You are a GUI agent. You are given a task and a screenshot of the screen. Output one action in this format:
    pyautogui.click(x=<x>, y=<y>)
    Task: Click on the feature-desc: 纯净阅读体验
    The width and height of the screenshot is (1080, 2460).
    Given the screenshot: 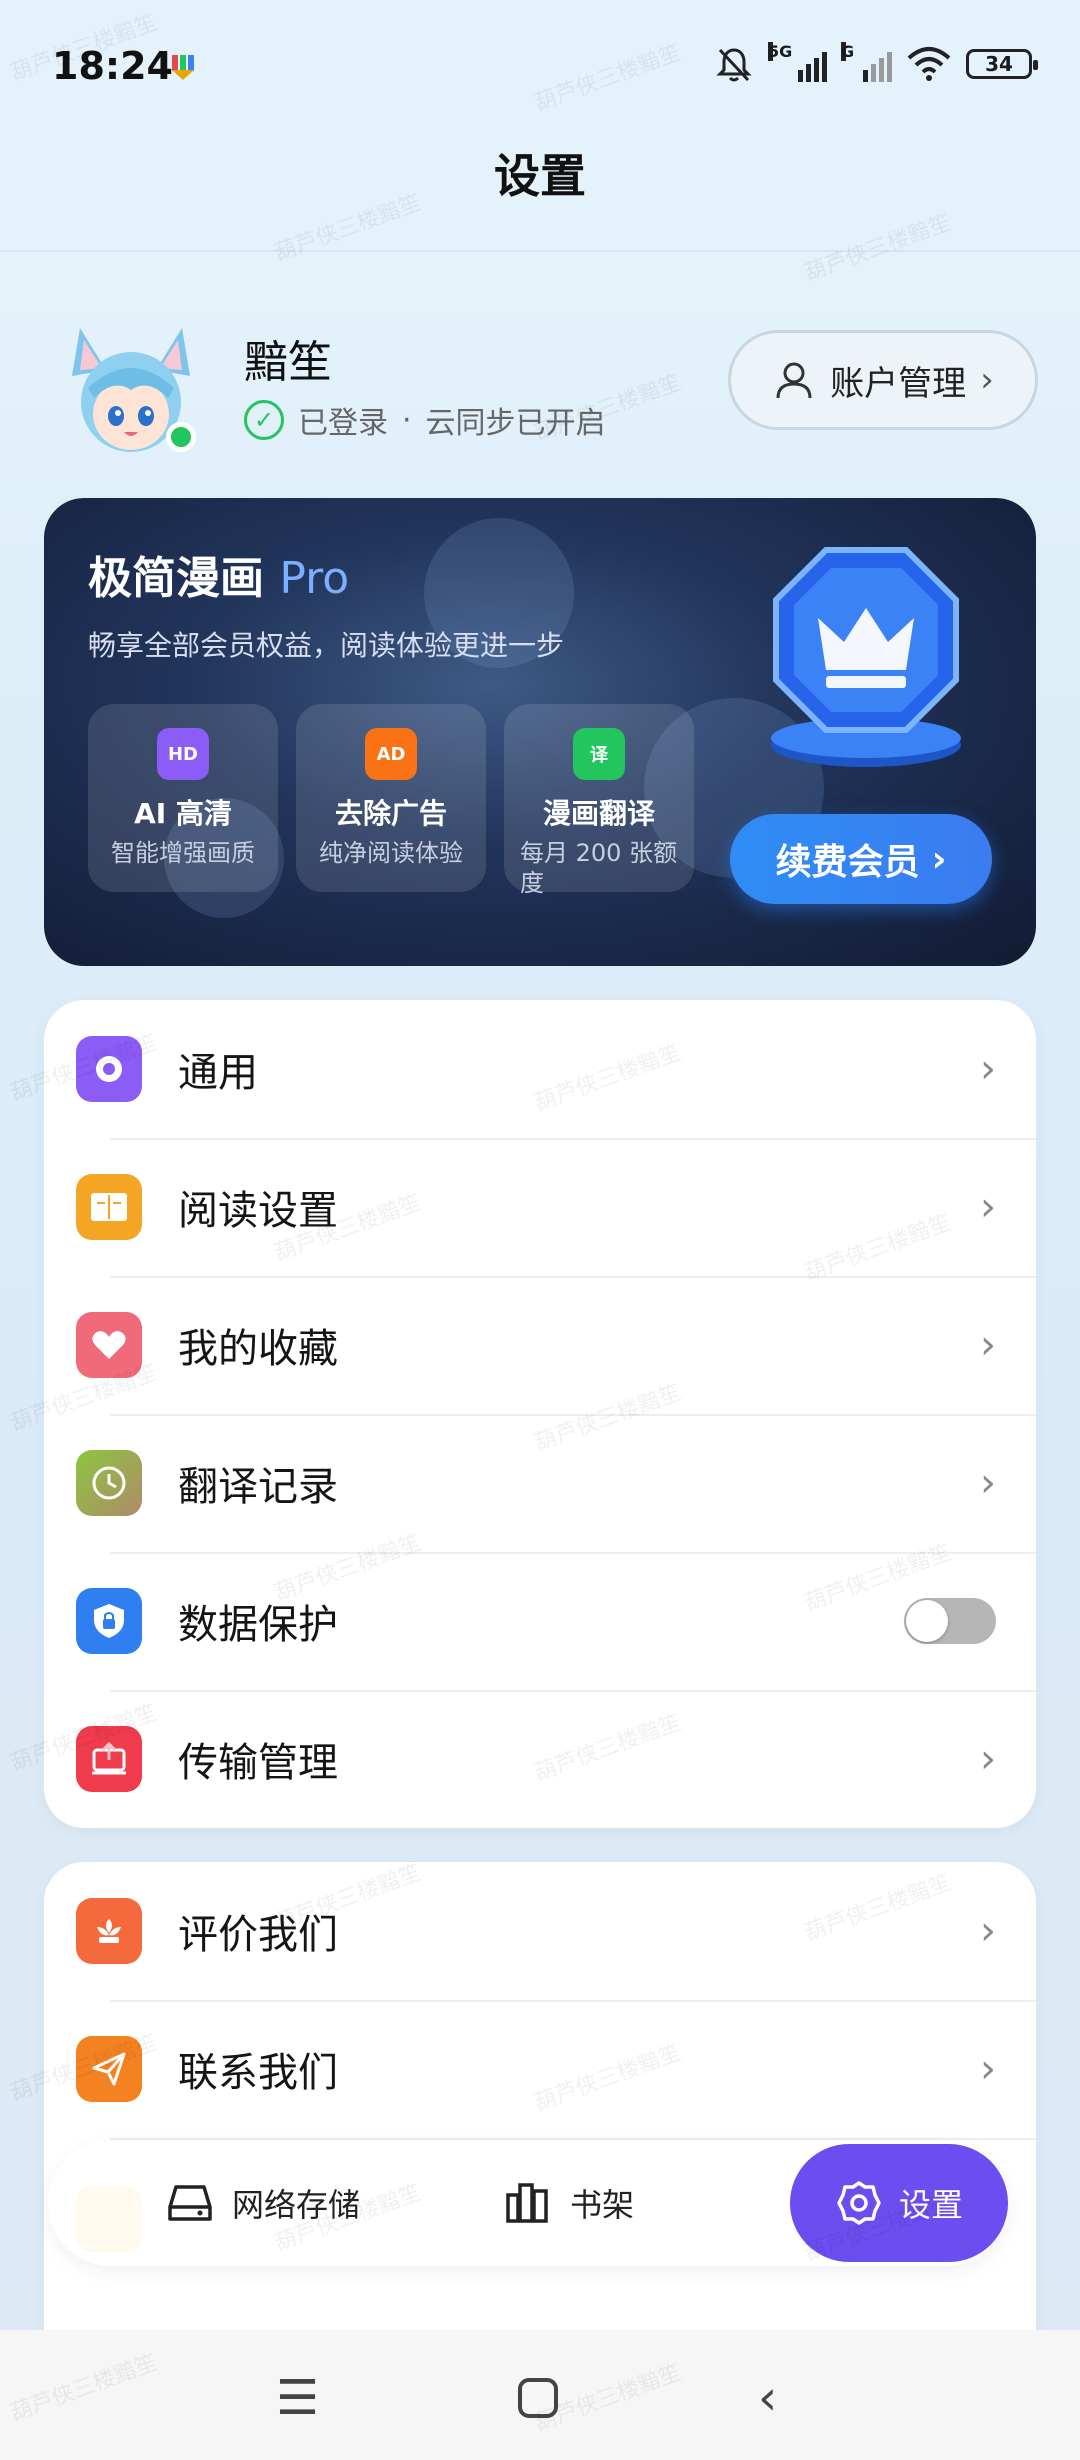 What is the action you would take?
    pyautogui.click(x=391, y=853)
    